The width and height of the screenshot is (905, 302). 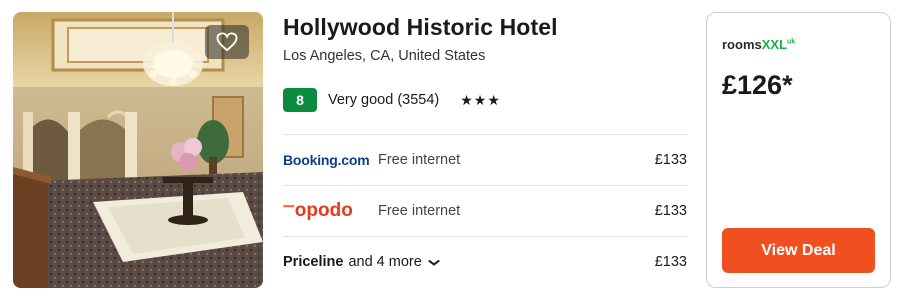 I want to click on heart-outline-icon, so click(x=227, y=42).